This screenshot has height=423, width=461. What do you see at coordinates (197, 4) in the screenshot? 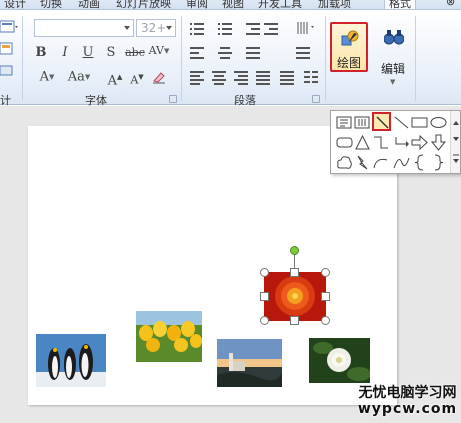
I see `tab-review: 审阅` at bounding box center [197, 4].